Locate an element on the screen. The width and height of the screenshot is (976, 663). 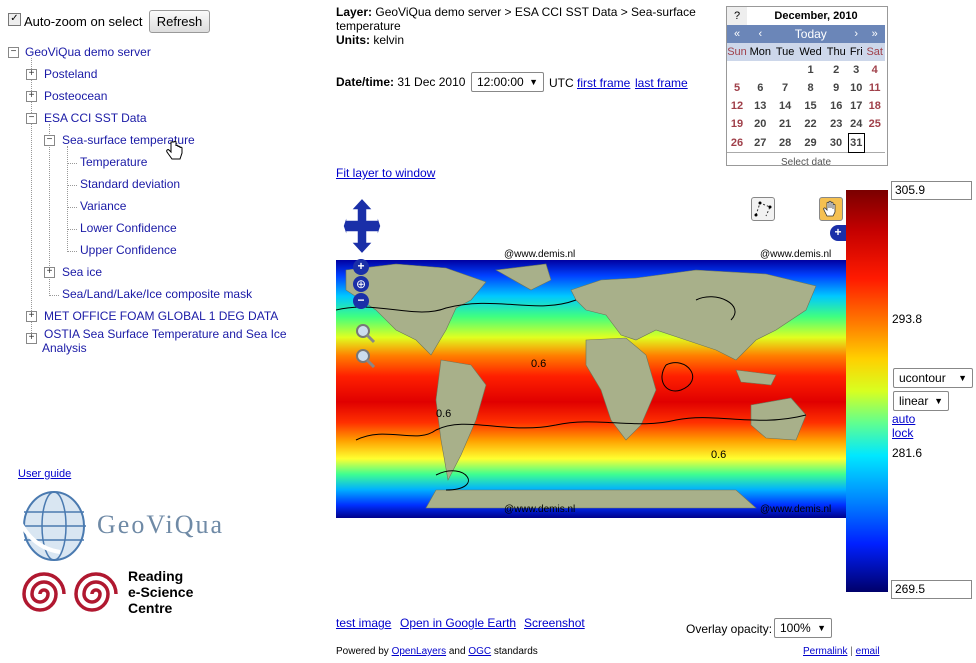
tree-item-upper-conf: Upper Confidence is located at coordinates (128, 250).